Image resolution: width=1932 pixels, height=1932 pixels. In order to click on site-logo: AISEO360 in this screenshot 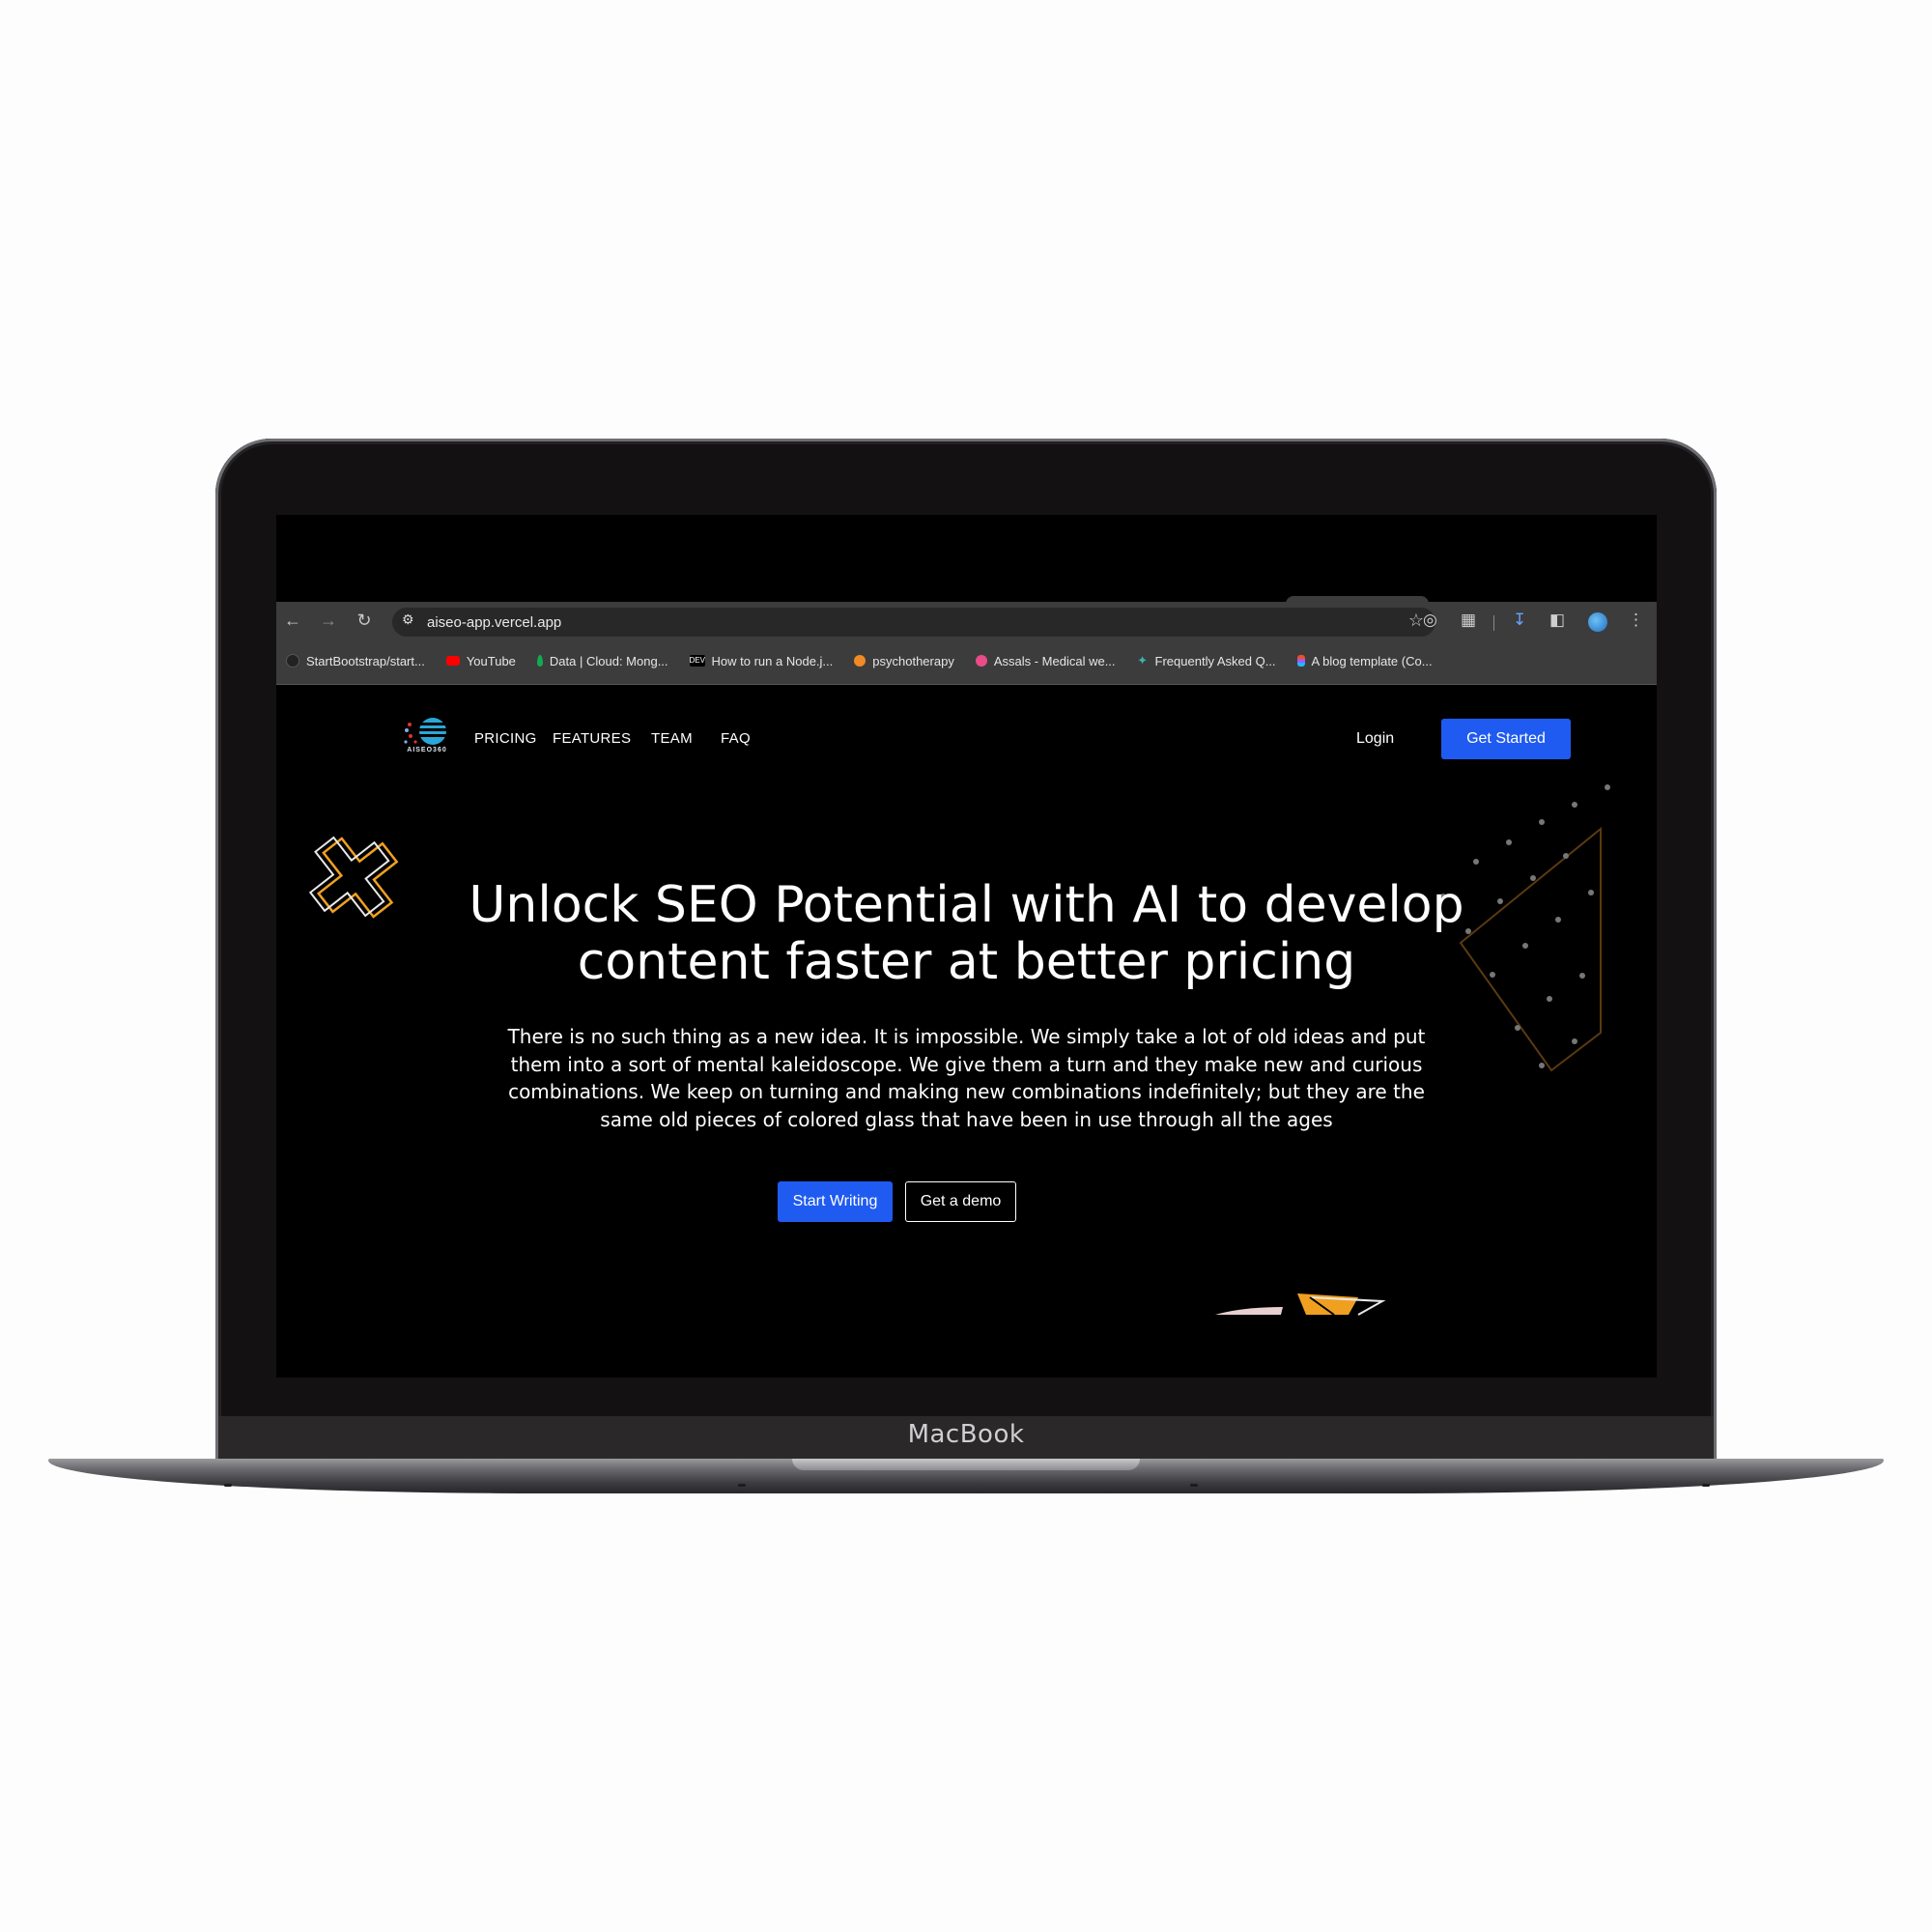, I will do `click(427, 737)`.